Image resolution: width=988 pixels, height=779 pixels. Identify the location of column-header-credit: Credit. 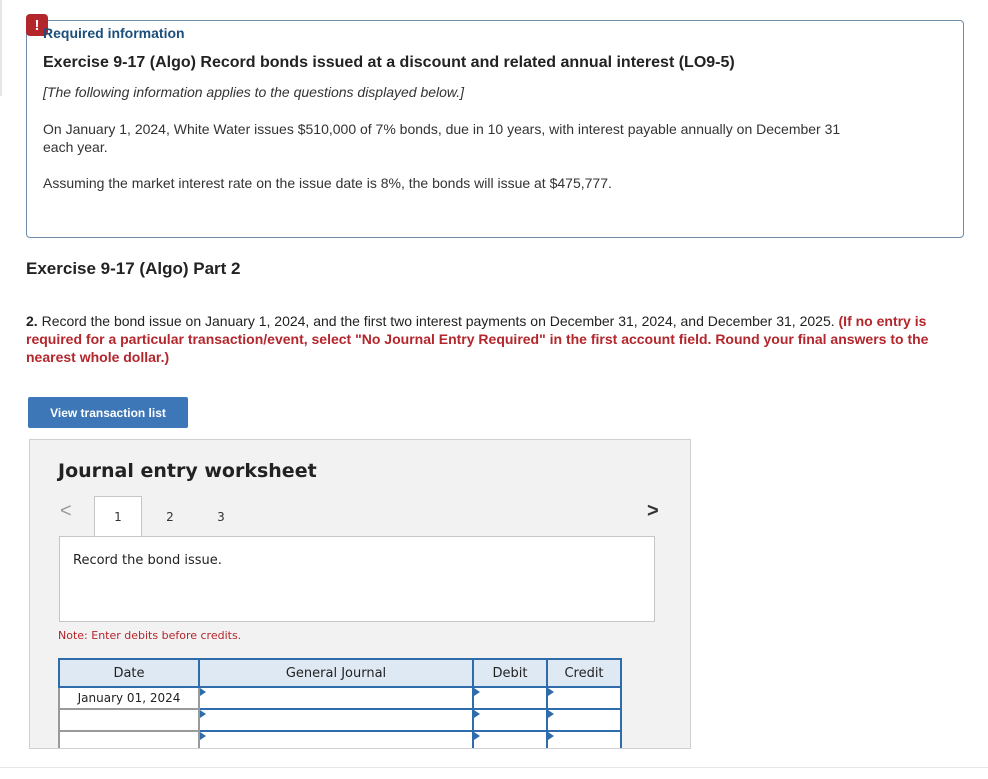
(584, 673).